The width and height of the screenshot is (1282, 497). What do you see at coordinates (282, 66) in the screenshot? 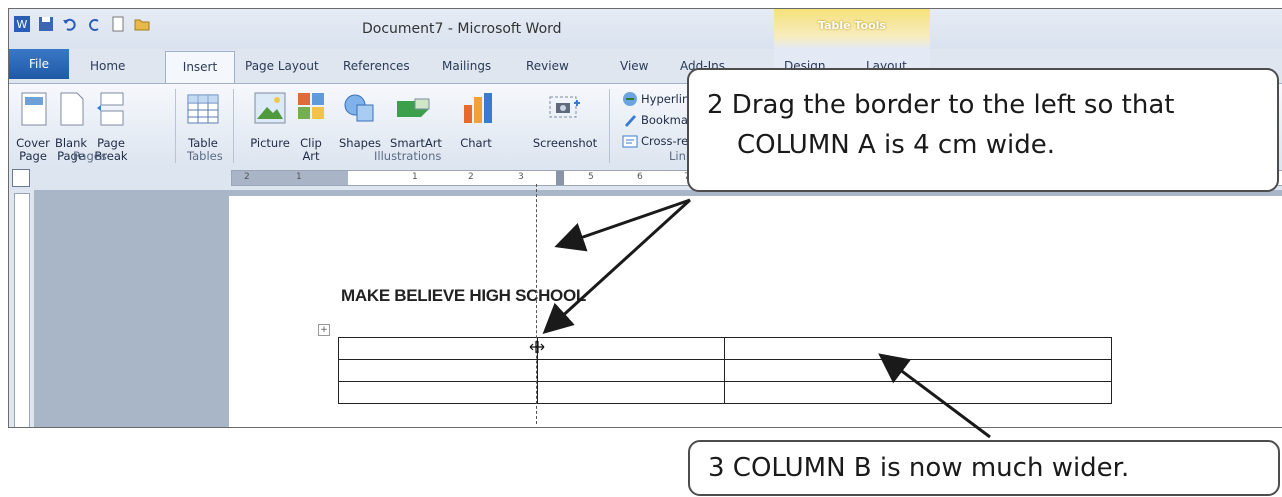
I see `tab-page-layout: Page Layout` at bounding box center [282, 66].